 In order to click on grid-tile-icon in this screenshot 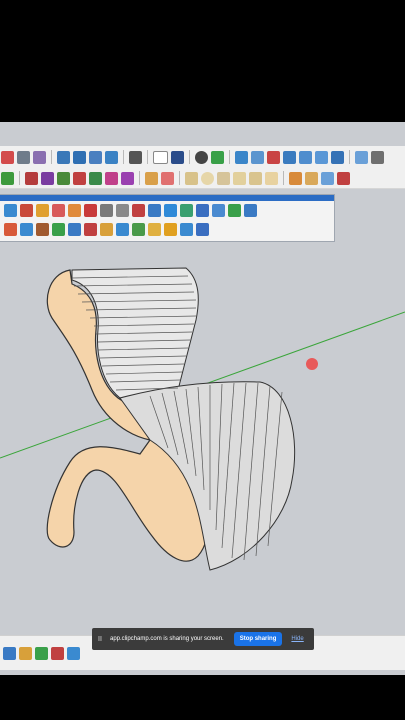, I will do `click(138, 229)`.